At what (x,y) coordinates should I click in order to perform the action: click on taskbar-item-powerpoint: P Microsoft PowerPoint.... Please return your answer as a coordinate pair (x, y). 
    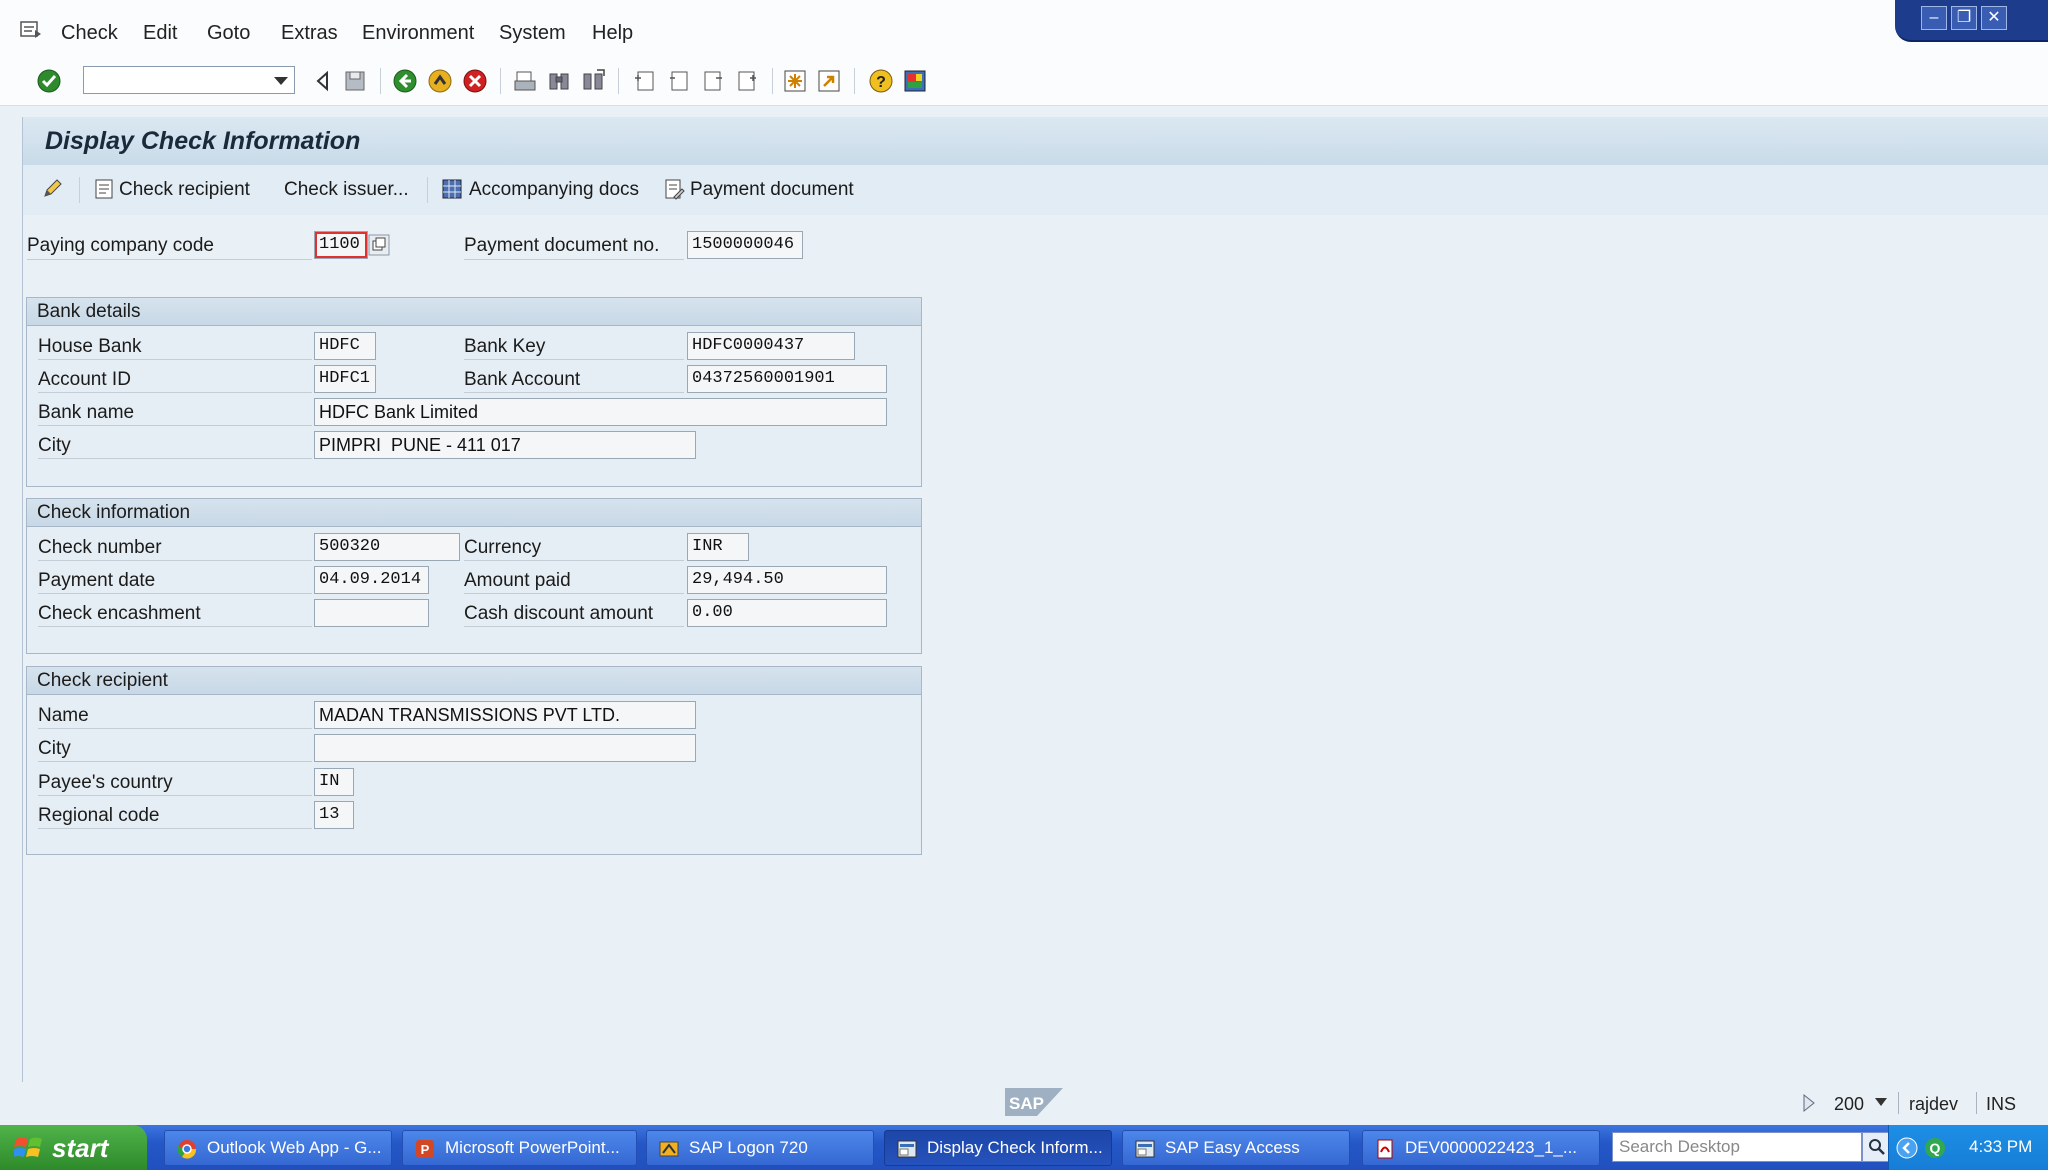
    Looking at the image, I should click on (519, 1148).